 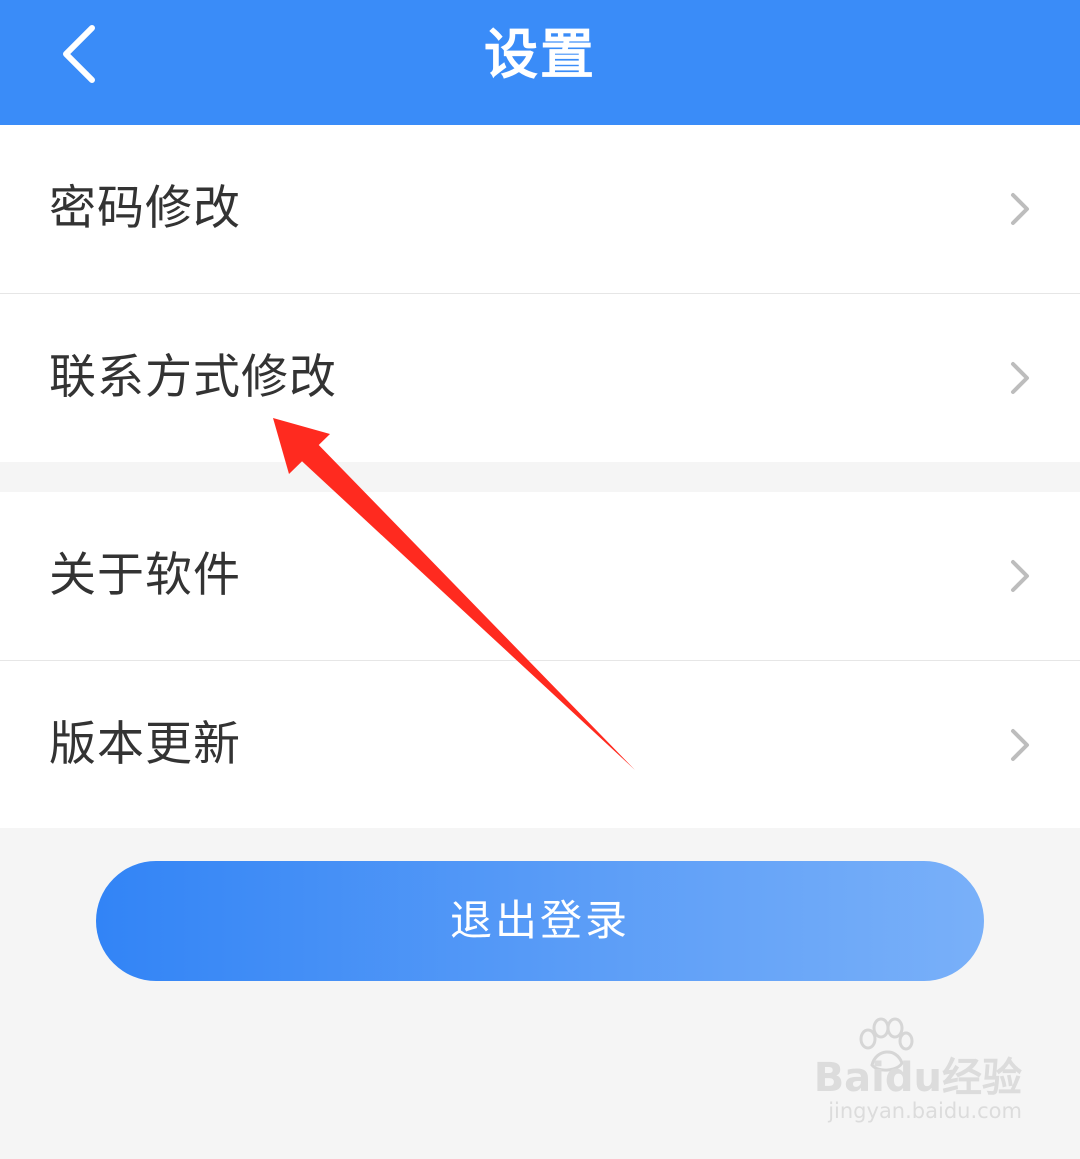 I want to click on page-title: 设置, so click(x=540, y=54).